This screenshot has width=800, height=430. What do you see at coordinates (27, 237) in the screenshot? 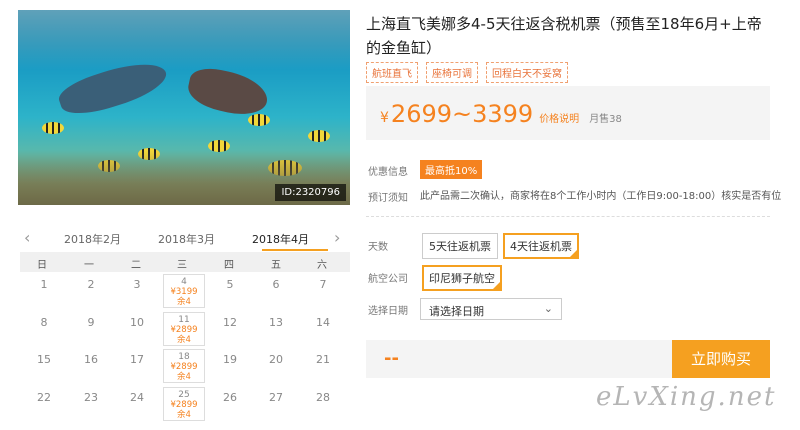
I see `chevron-left-icon: ‹` at bounding box center [27, 237].